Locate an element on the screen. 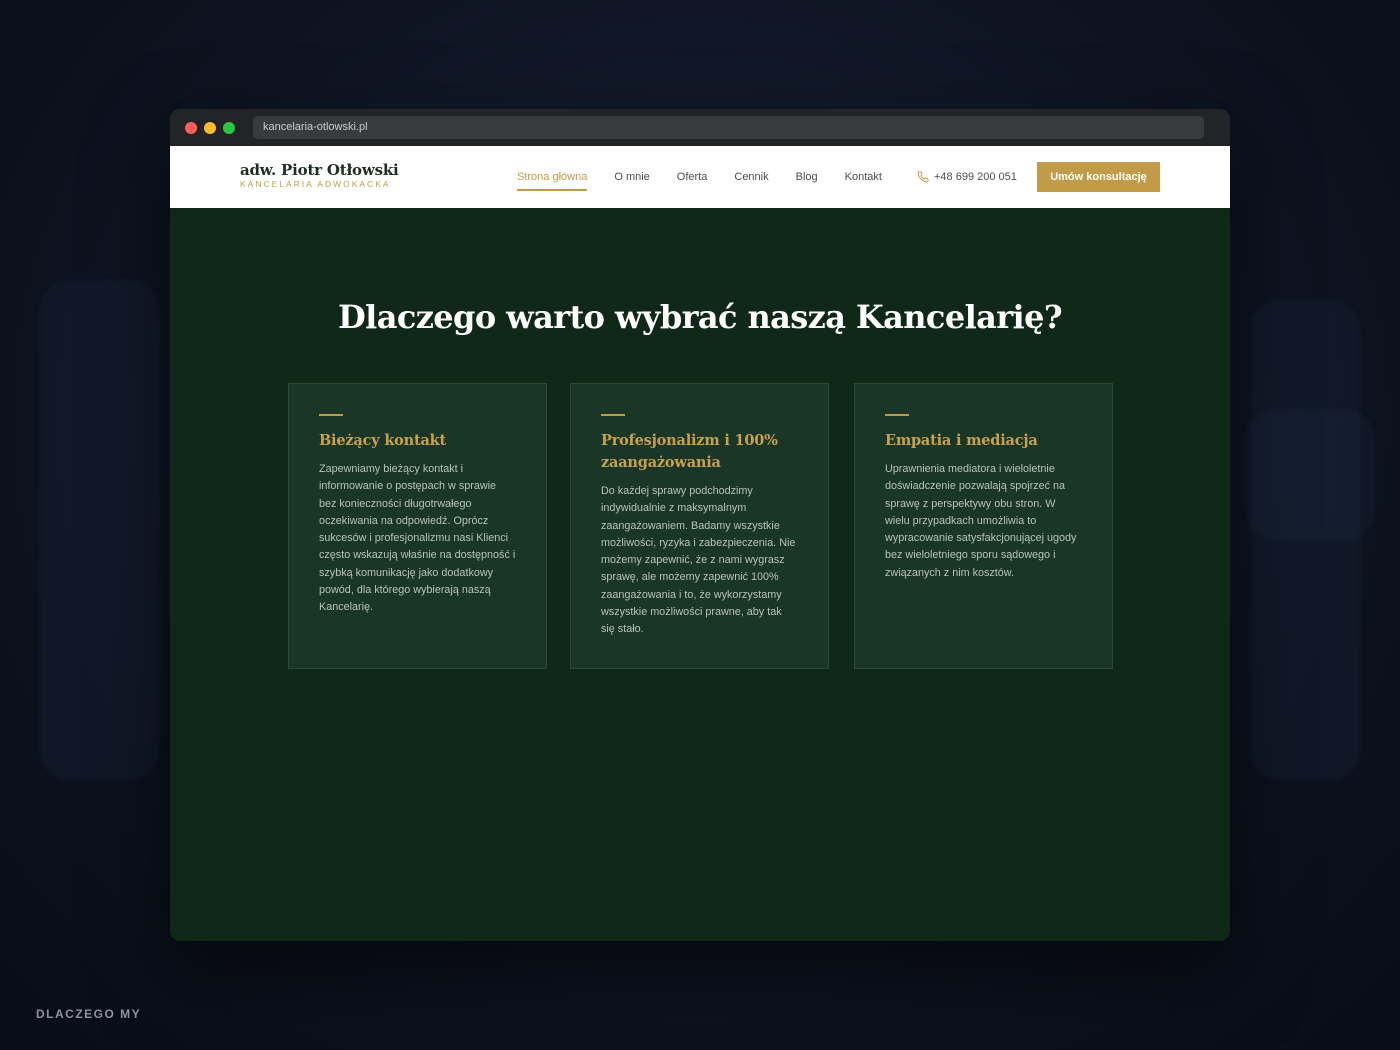 This screenshot has width=1400, height=1050. card-title: Profesjonalizm i 100% zaangażowania is located at coordinates (689, 451).